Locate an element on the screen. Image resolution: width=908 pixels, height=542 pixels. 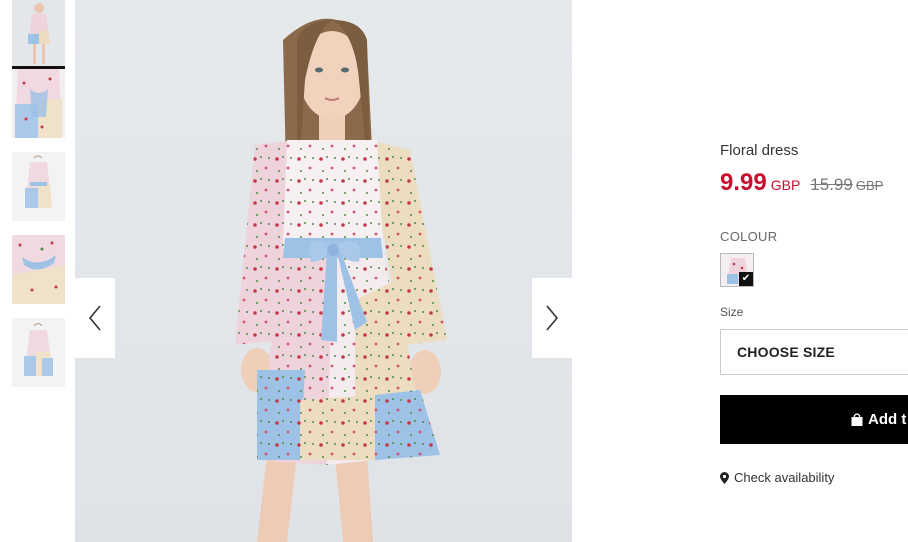
next-image-button is located at coordinates (552, 318).